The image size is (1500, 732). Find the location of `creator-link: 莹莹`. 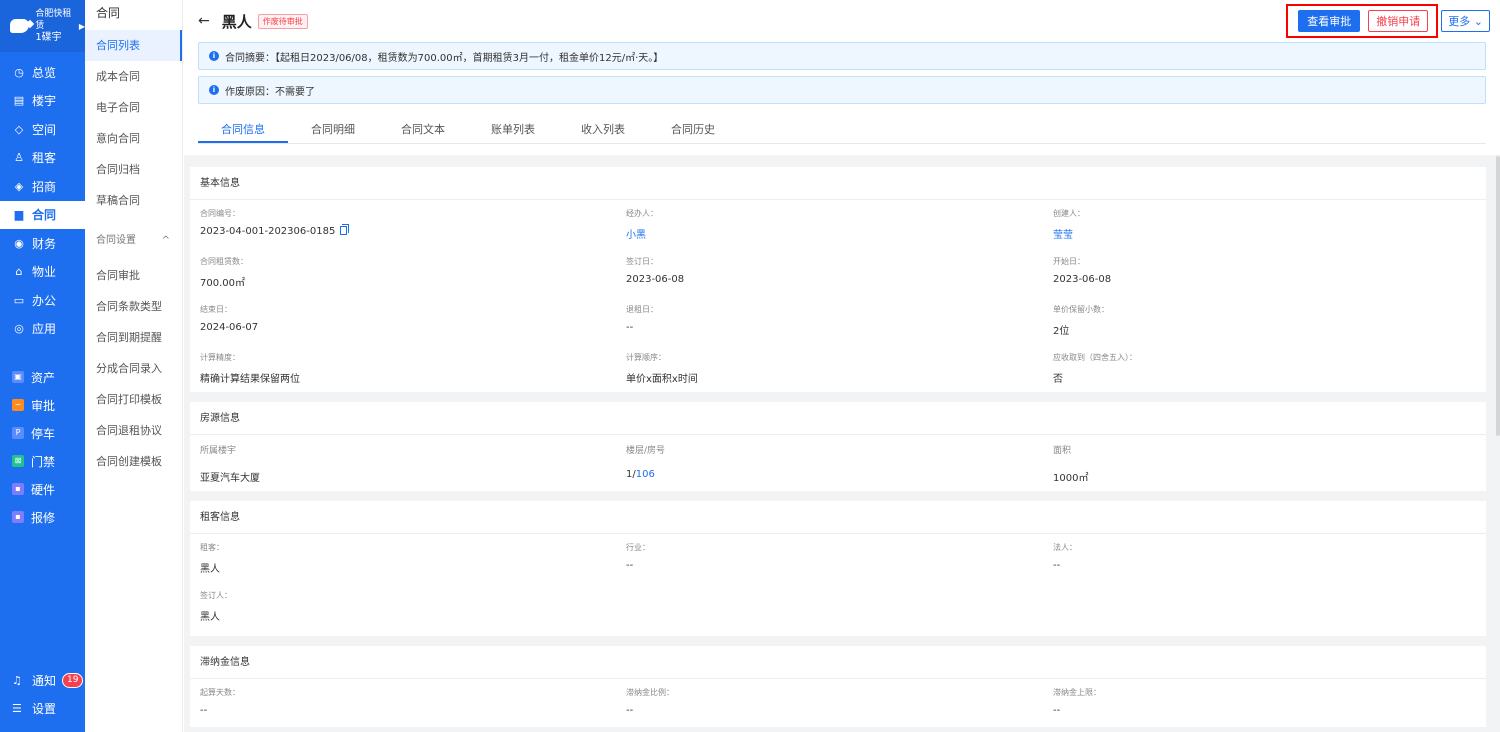

creator-link: 莹莹 is located at coordinates (1264, 233).